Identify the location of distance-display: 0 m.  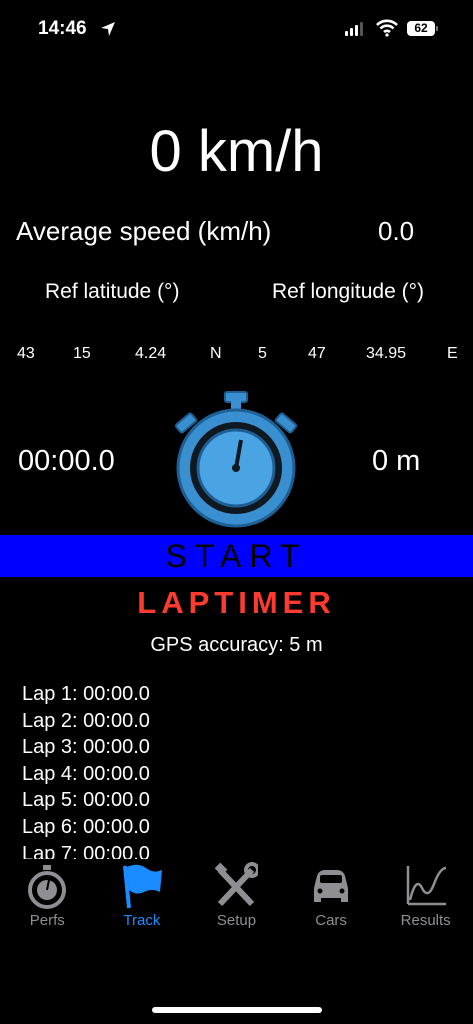
(396, 461).